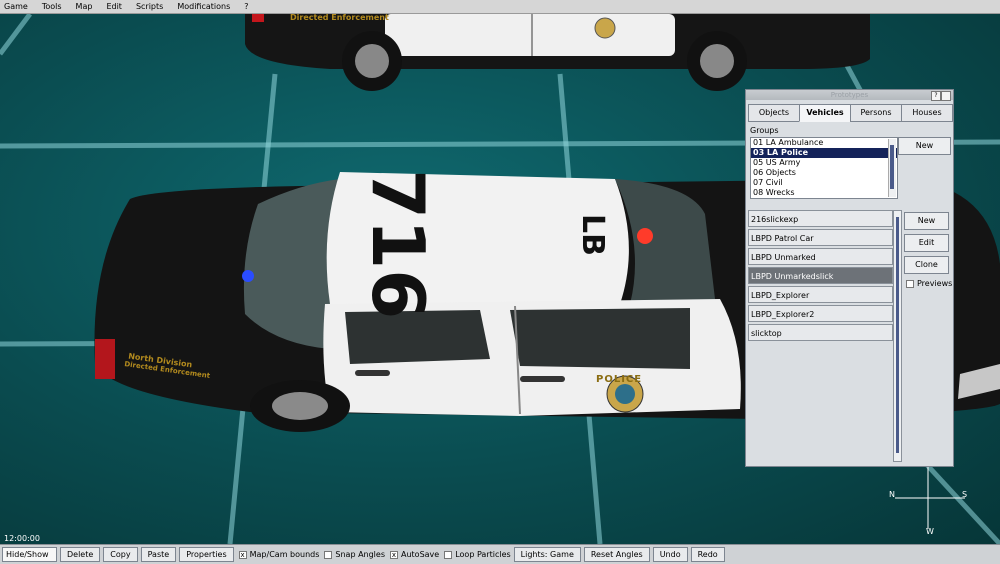 This screenshot has width=1000, height=564. I want to click on tab-houses: Houses, so click(927, 113).